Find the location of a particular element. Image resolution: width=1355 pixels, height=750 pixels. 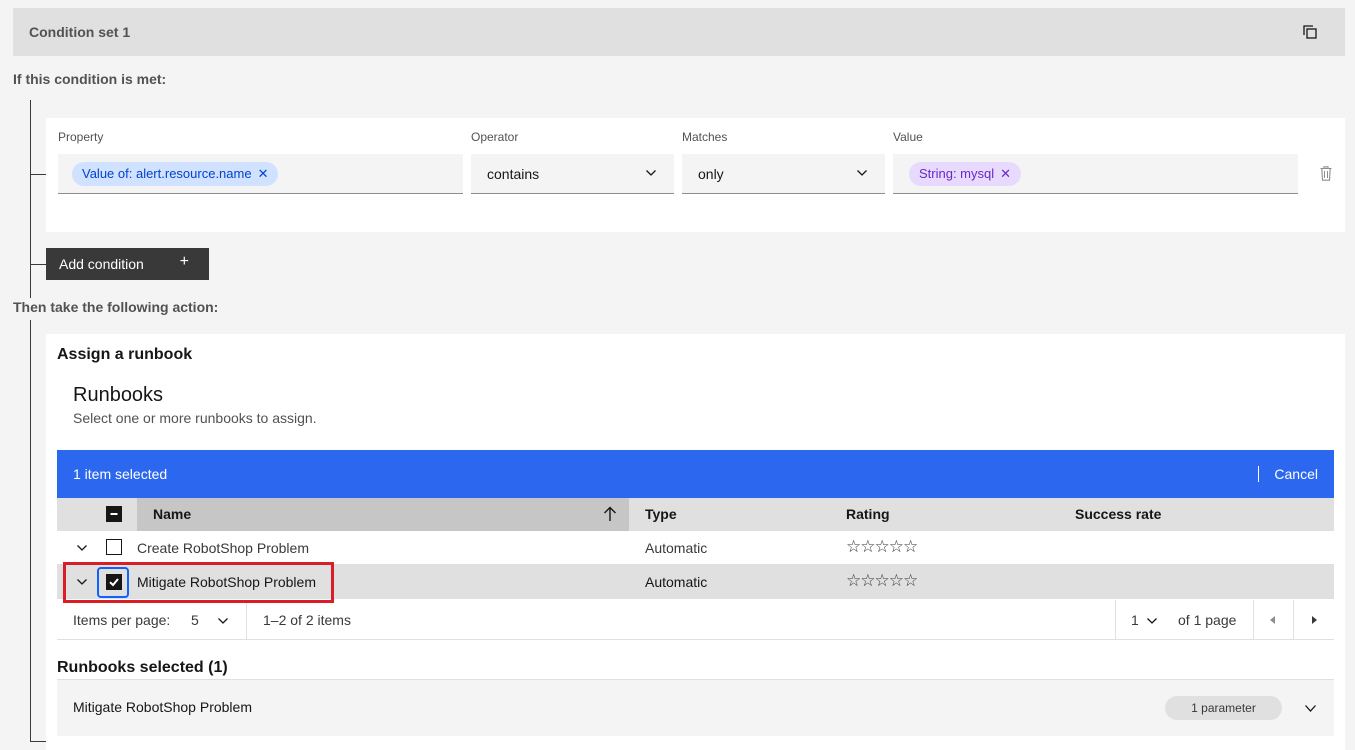

property-label: Property is located at coordinates (81, 137).